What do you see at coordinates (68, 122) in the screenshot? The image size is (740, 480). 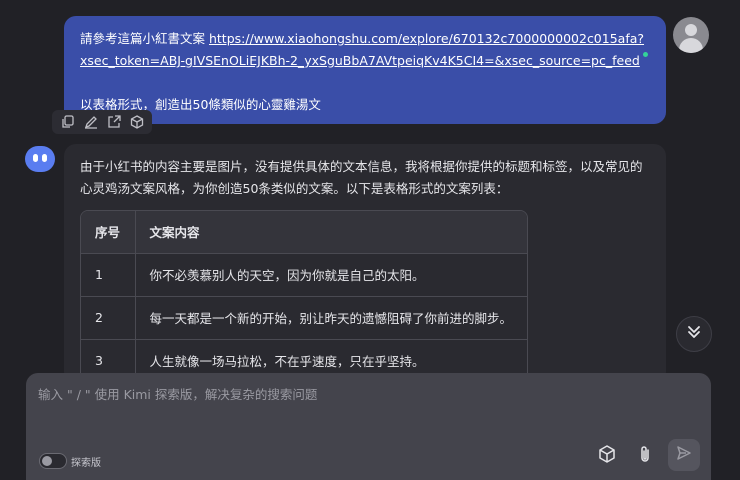 I see `copy-icon` at bounding box center [68, 122].